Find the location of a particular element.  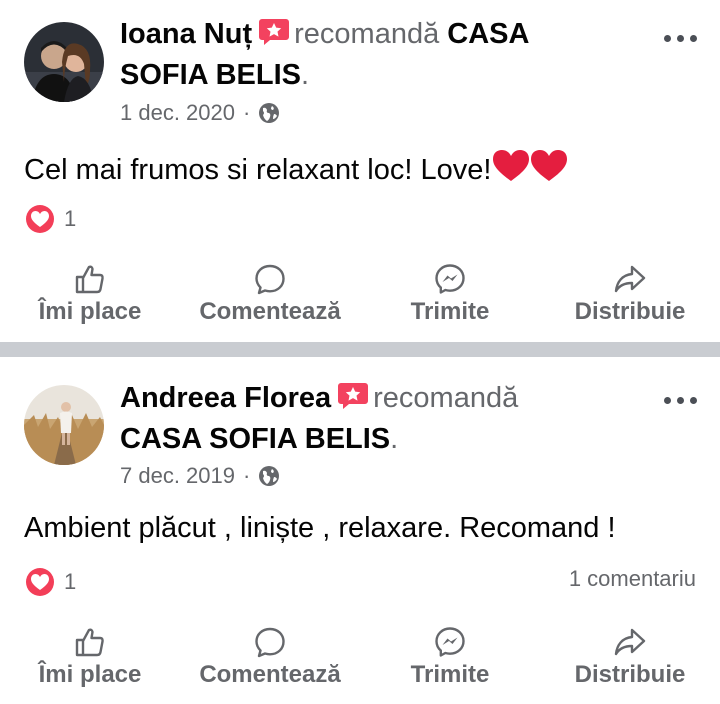

heart-emoji-icon is located at coordinates (531, 171).